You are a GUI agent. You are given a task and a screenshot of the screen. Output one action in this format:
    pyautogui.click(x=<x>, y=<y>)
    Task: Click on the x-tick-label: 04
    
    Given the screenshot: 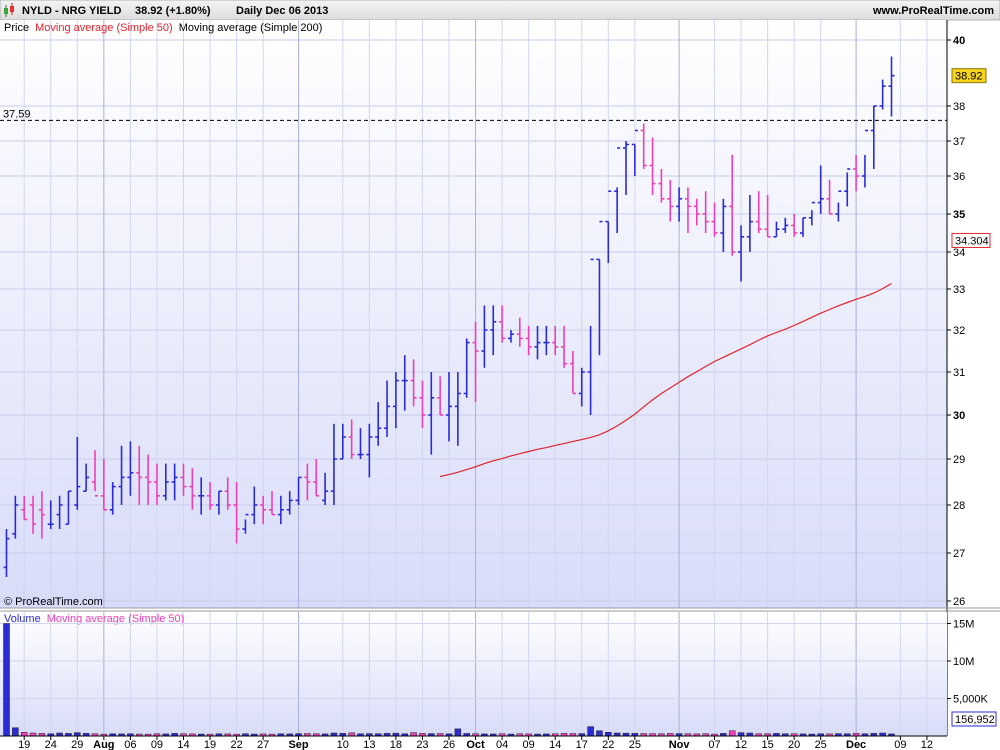 What is the action you would take?
    pyautogui.click(x=502, y=744)
    